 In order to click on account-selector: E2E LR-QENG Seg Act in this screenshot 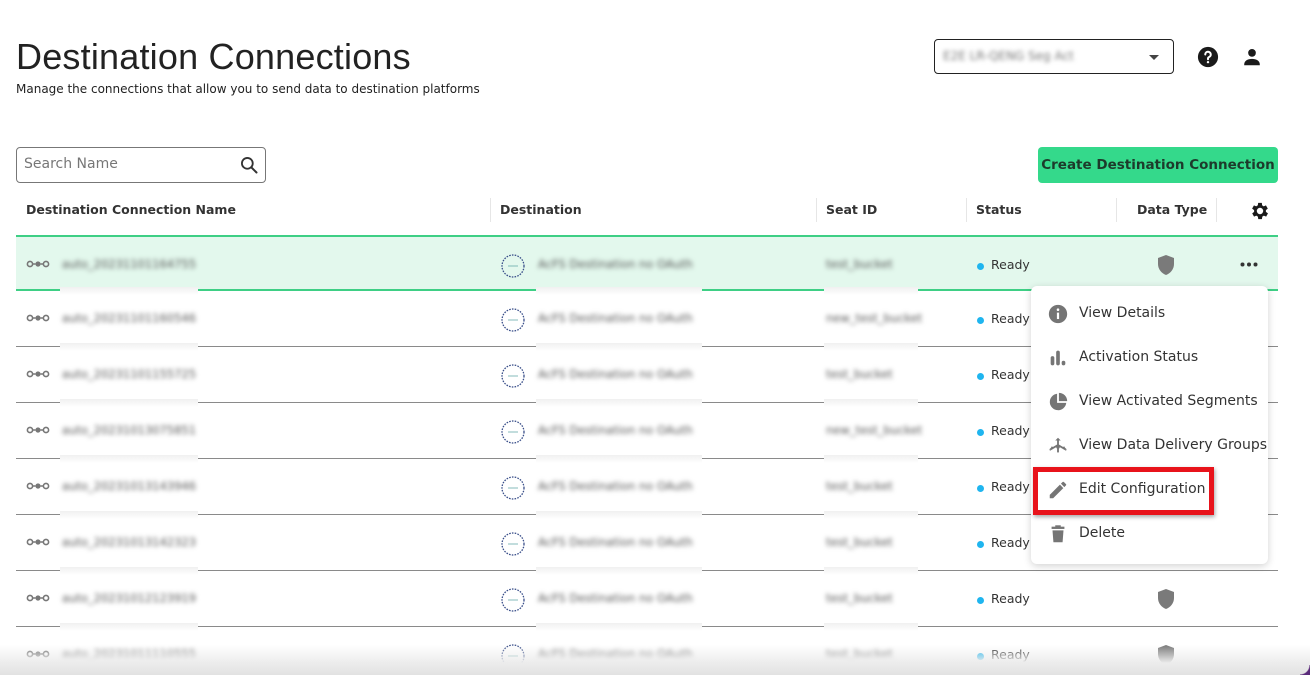, I will do `click(1054, 56)`.